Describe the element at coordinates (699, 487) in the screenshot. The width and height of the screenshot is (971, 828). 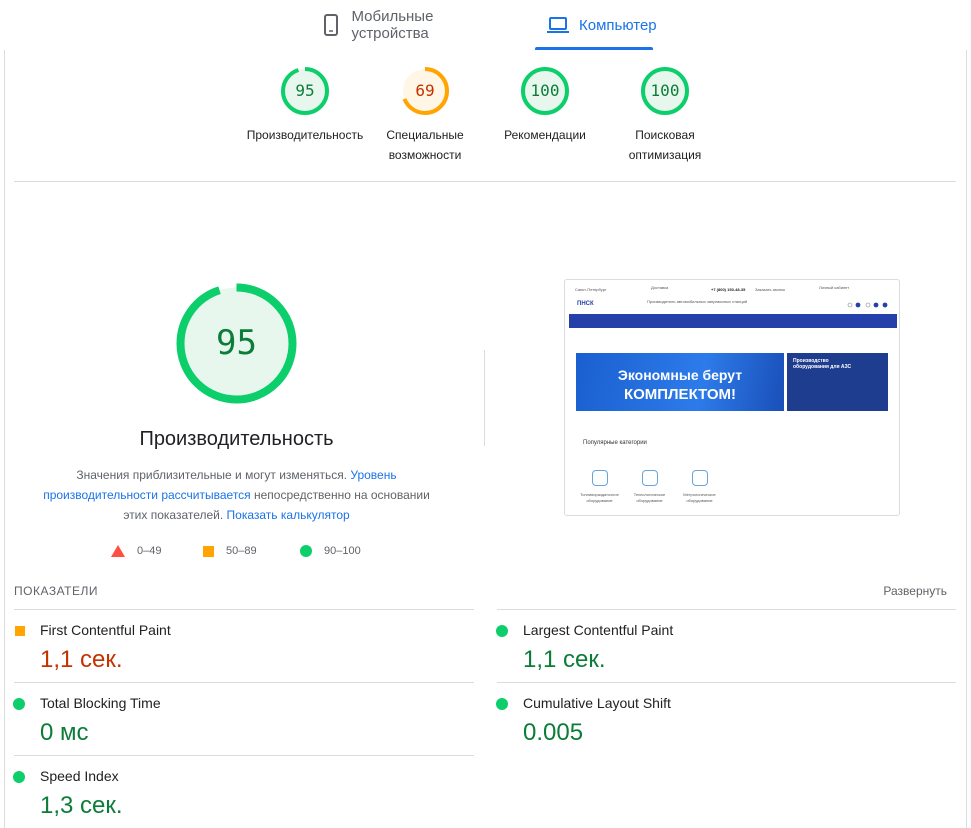
I see `thumb-category: Метрологическое оборудование` at that location.